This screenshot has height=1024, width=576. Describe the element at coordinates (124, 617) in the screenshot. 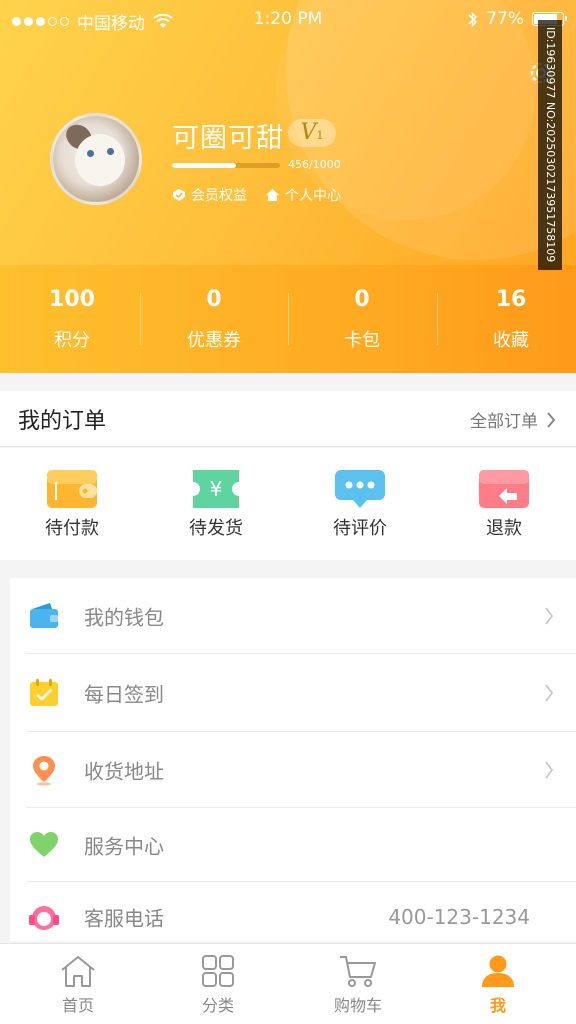

I see `menu-item-label: 我的钱包` at that location.